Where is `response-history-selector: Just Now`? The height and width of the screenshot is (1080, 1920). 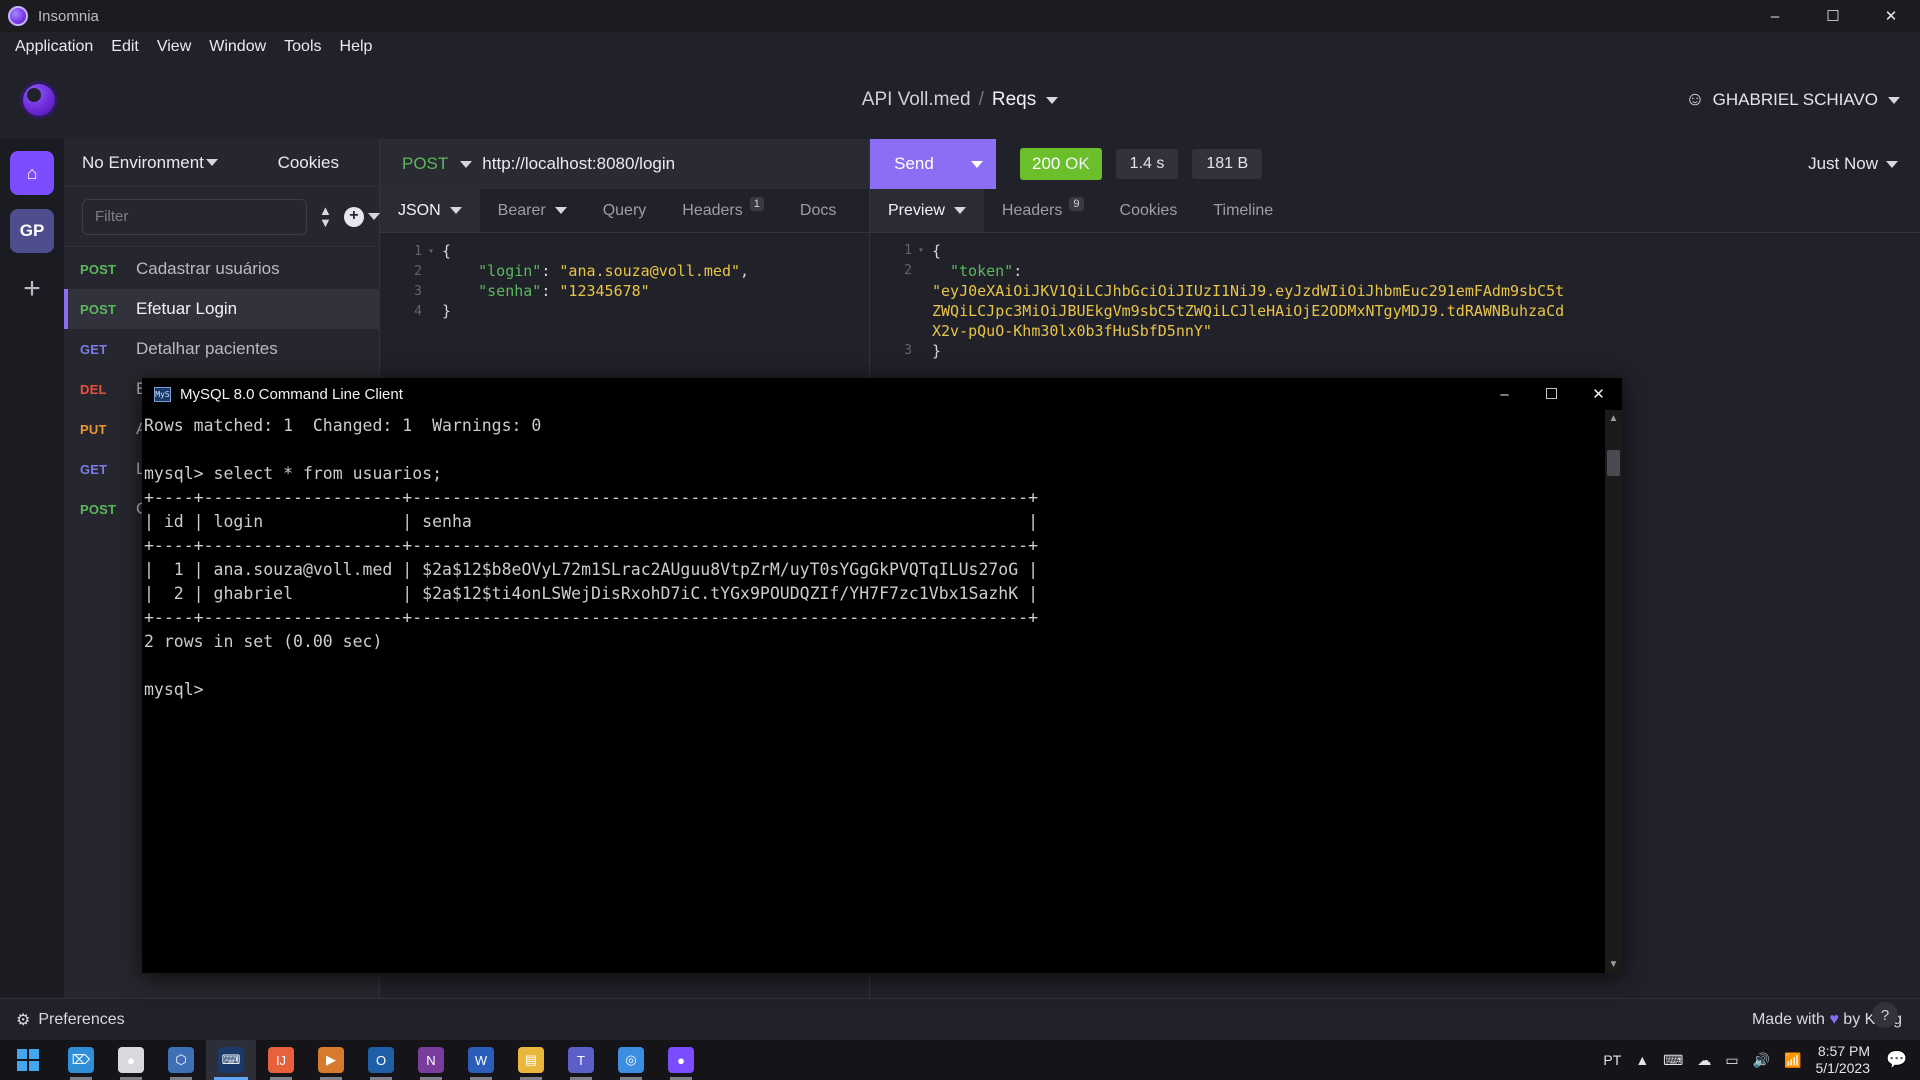 response-history-selector: Just Now is located at coordinates (1853, 164).